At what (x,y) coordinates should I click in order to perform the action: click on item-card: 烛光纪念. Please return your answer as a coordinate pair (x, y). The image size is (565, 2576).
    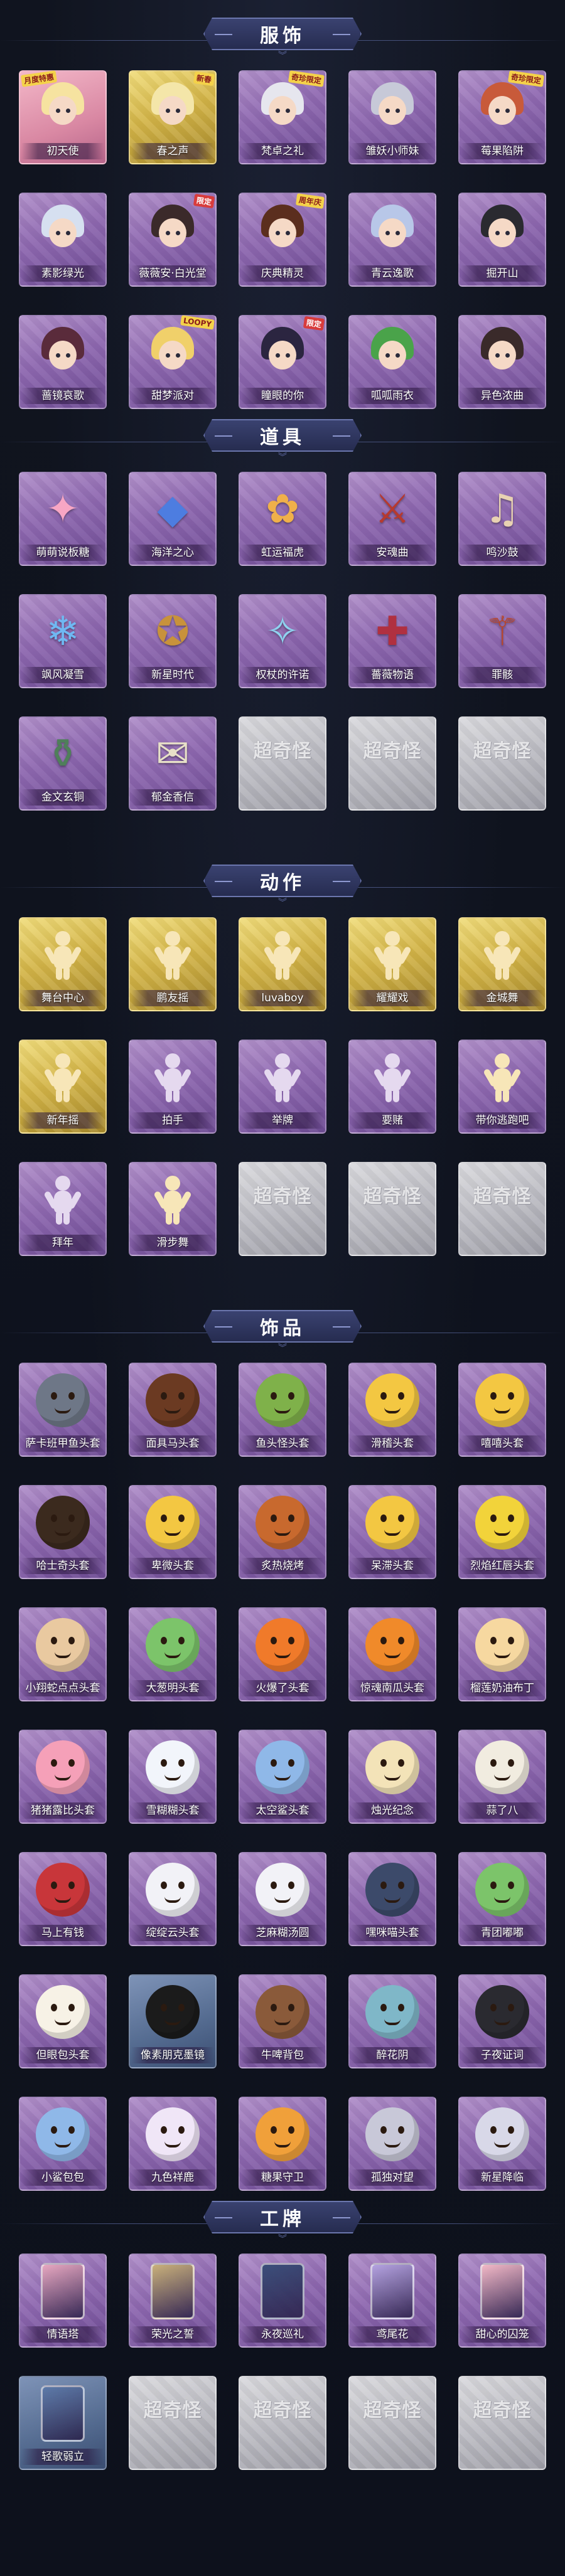
    Looking at the image, I should click on (392, 1777).